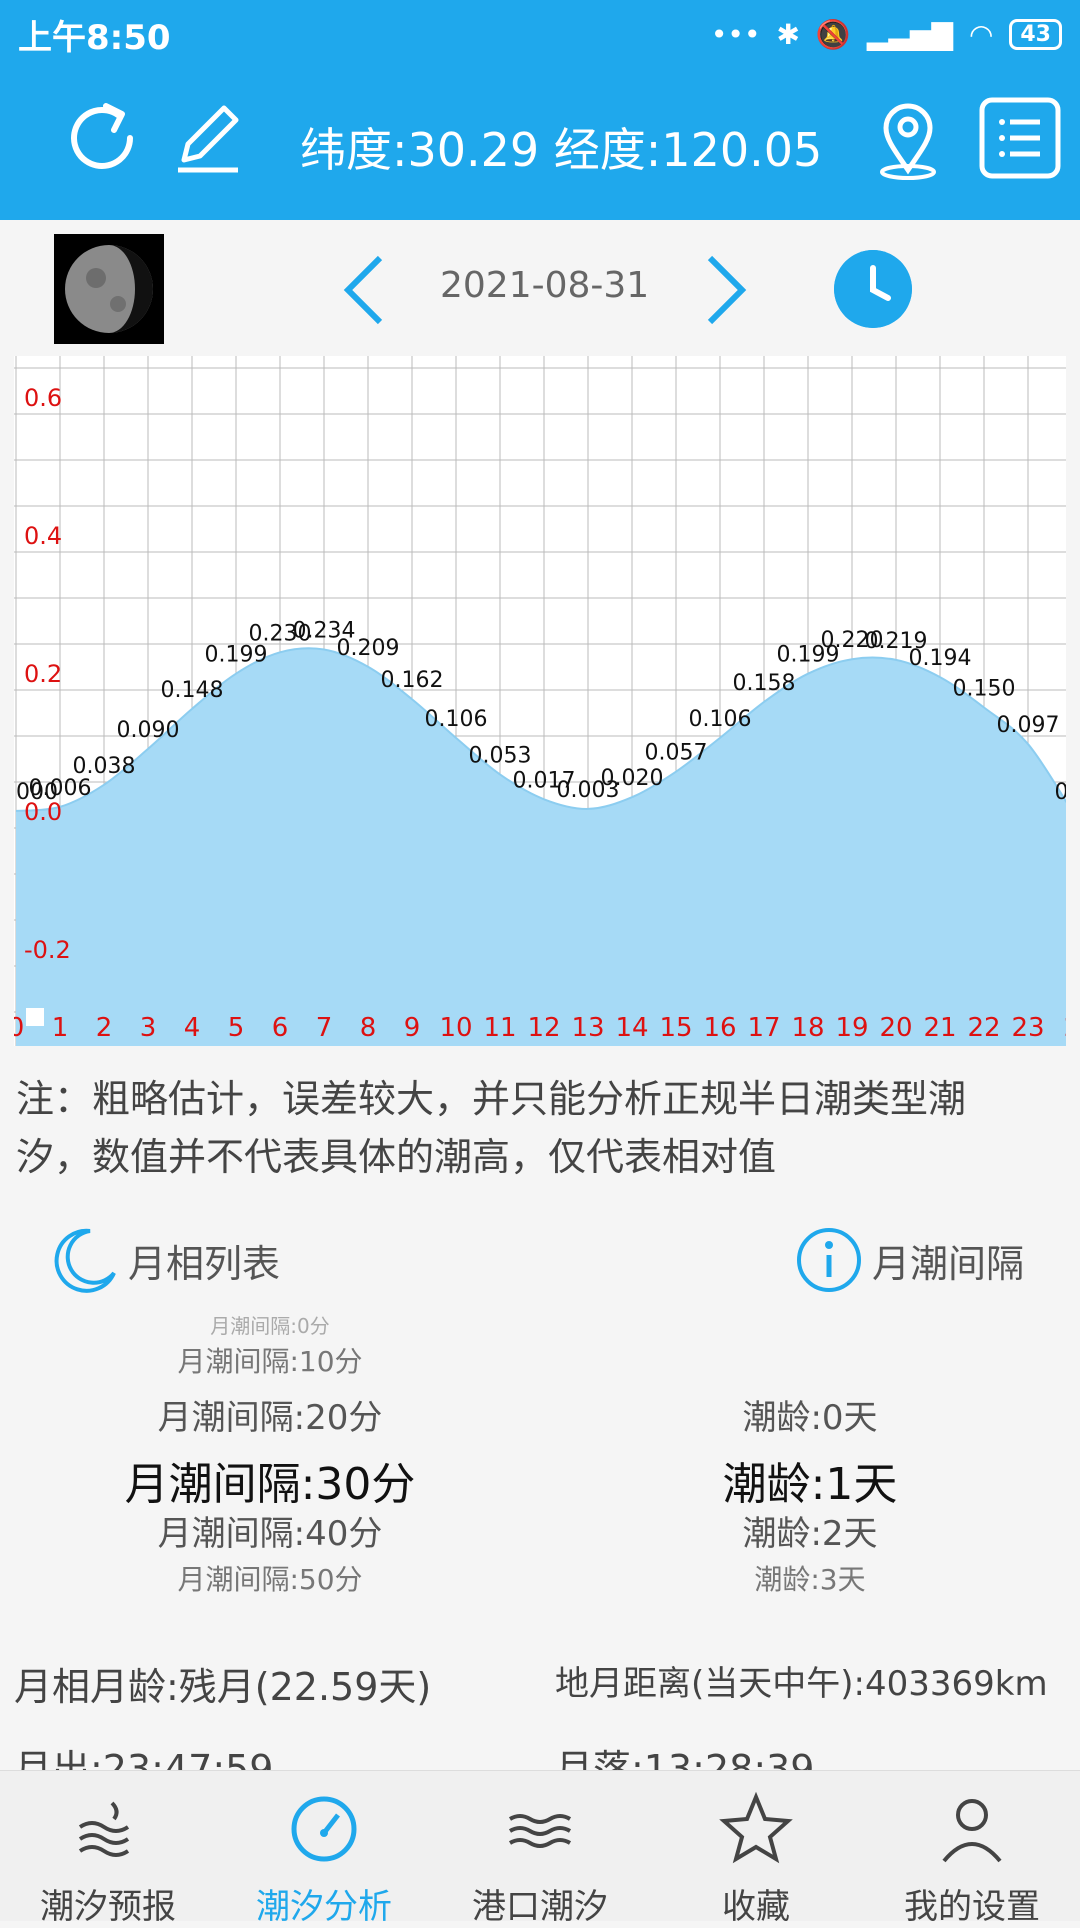 Image resolution: width=1080 pixels, height=1928 pixels. I want to click on moon-list-label: 月相列表, so click(204, 1263).